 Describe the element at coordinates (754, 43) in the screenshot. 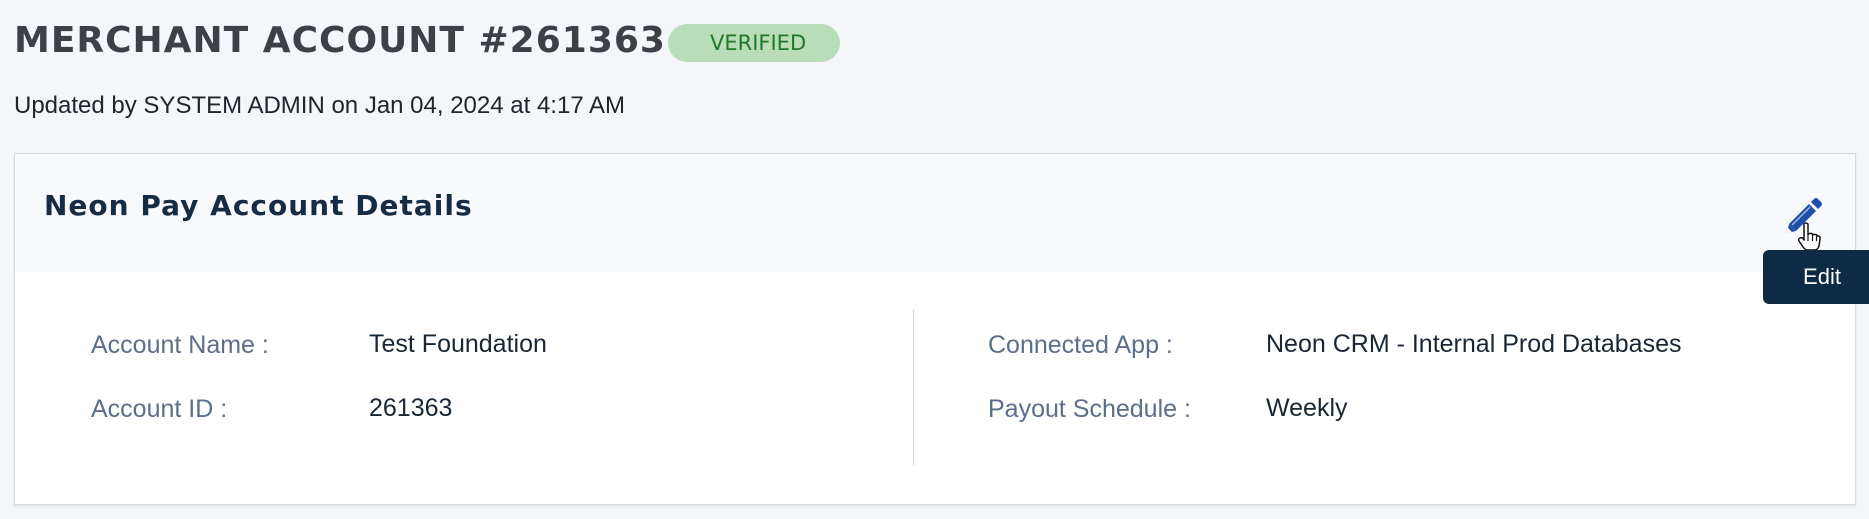

I see `status-badge: VERIFIED` at that location.